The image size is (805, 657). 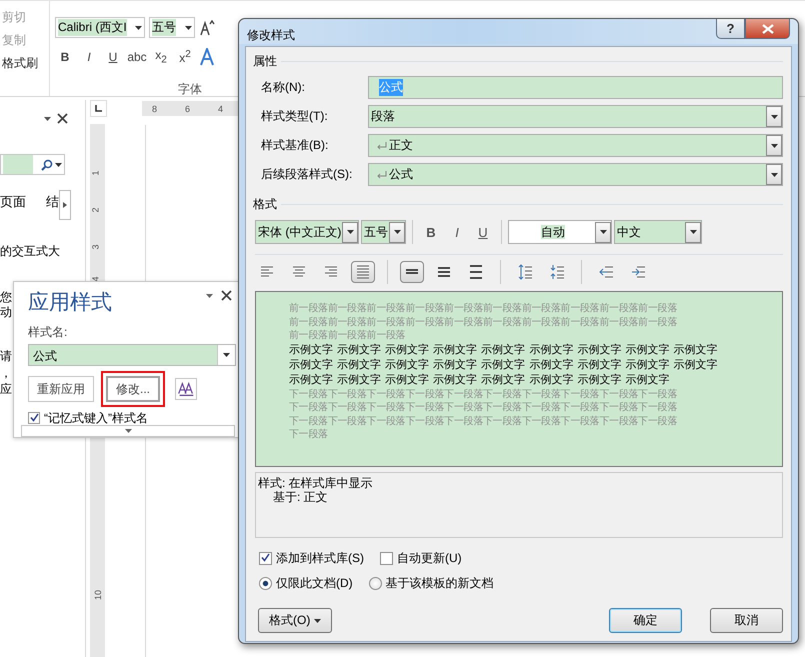 I want to click on radio-label: 基于该模板的新文档, so click(x=440, y=583).